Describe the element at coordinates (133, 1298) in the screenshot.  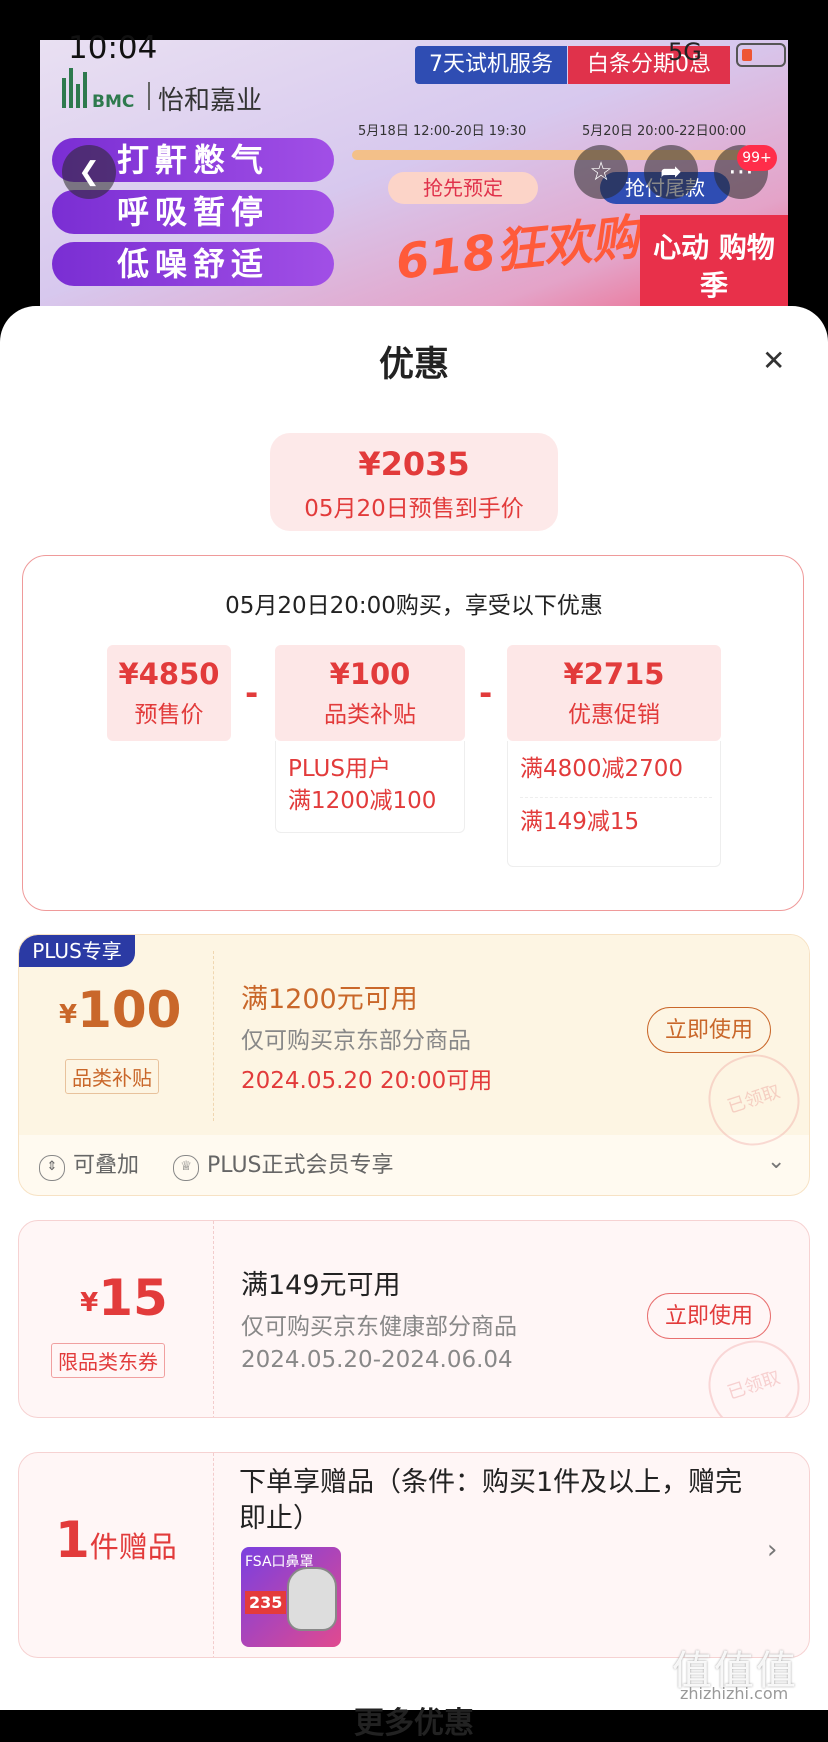
I see `coupon-value: 15` at that location.